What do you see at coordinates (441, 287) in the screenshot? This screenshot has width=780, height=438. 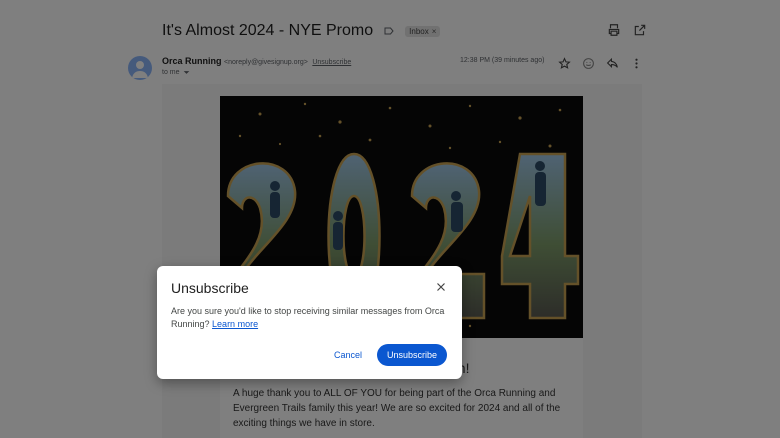 I see `close-icon` at bounding box center [441, 287].